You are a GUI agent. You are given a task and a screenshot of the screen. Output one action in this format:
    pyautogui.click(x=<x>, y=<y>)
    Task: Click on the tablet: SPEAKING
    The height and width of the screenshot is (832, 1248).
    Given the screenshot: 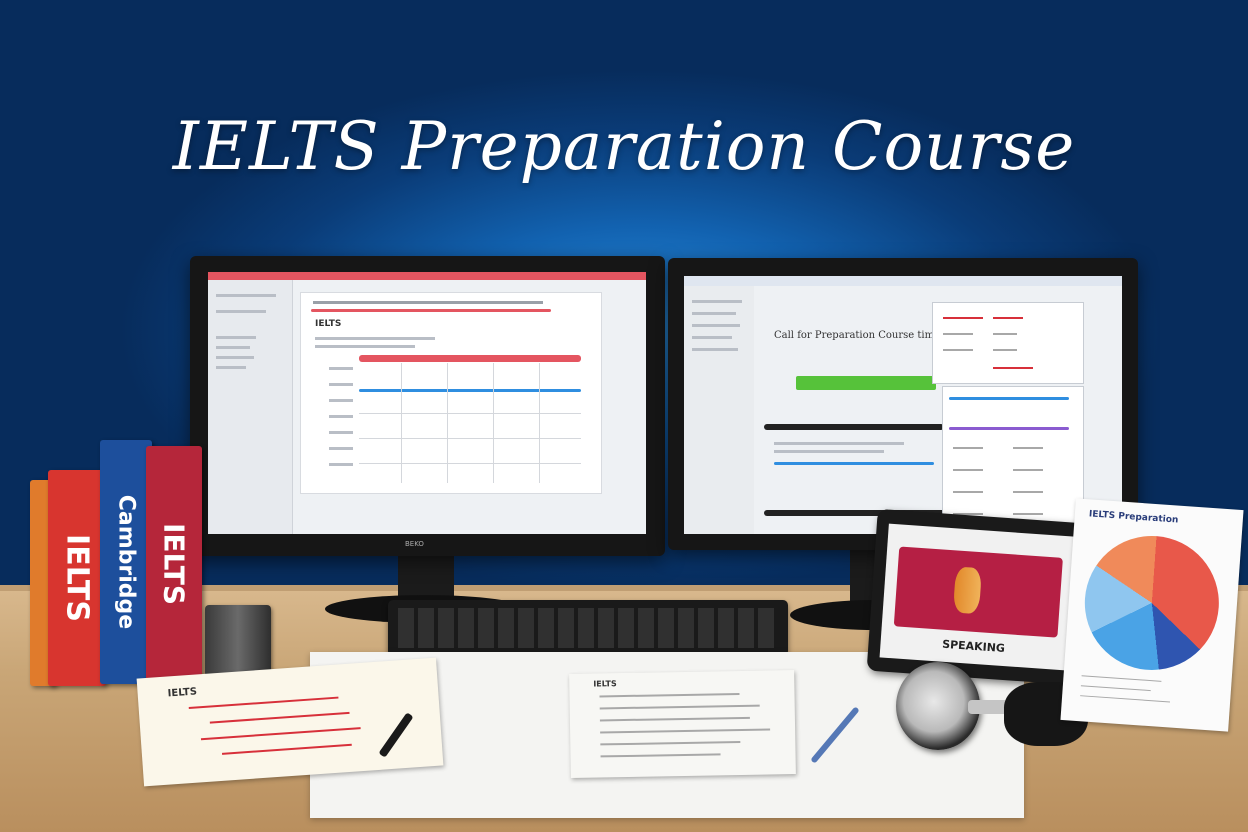 What is the action you would take?
    pyautogui.click(x=977, y=597)
    